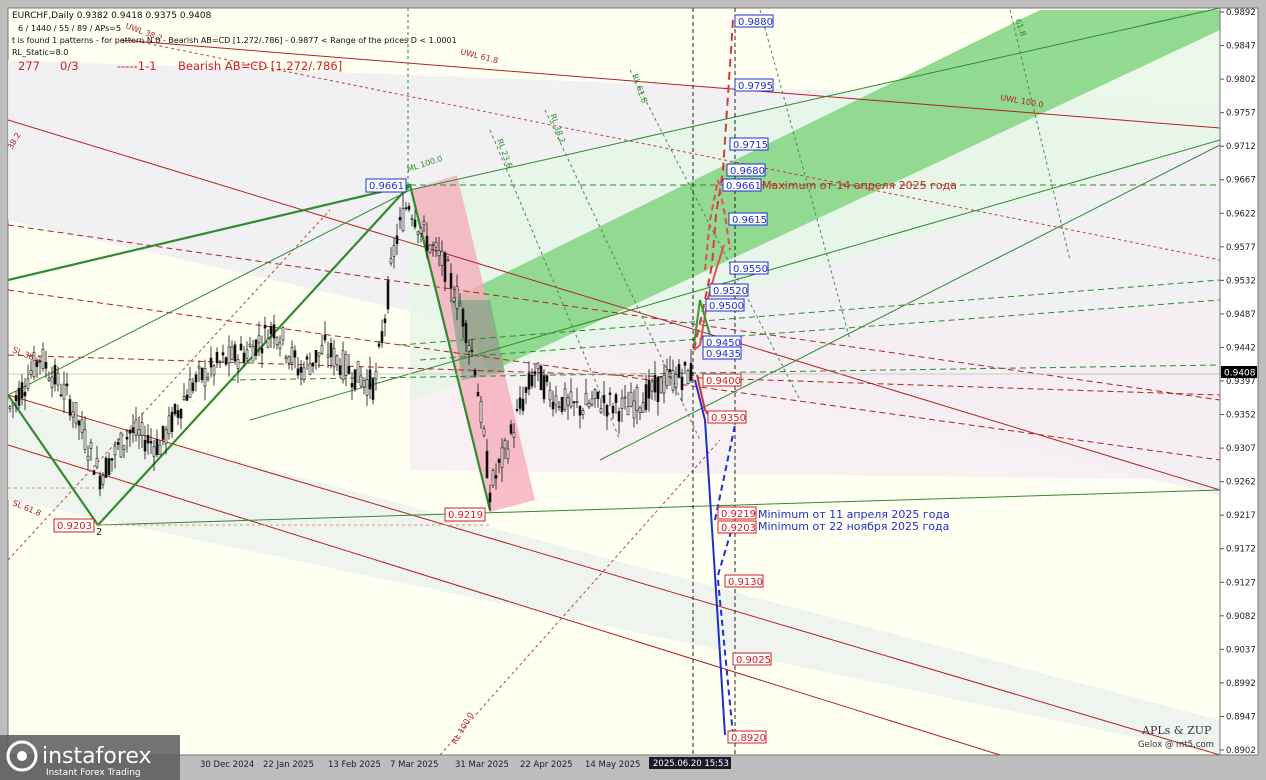  Describe the element at coordinates (853, 526) in the screenshot. I see `min-note-2: Minimum от 22 ноября 2025 года` at that location.